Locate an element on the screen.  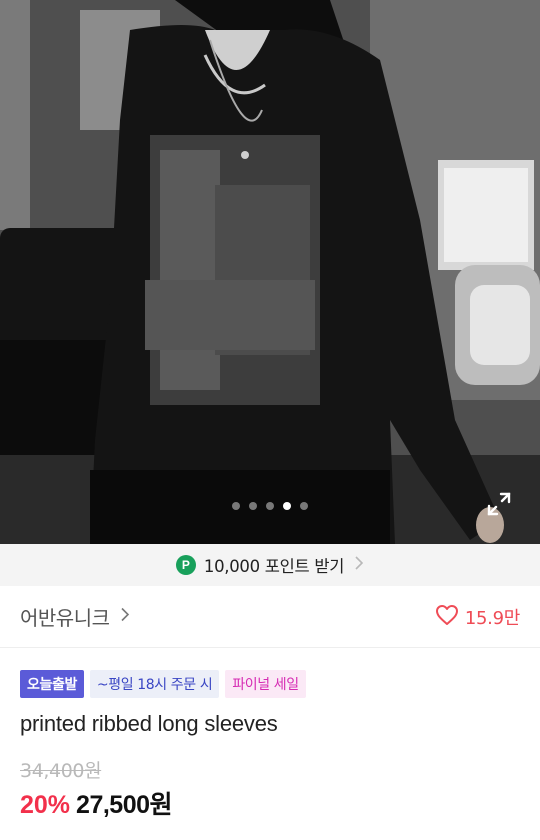
brand-row: 어반유니크 15.9만 is located at coordinates (270, 617).